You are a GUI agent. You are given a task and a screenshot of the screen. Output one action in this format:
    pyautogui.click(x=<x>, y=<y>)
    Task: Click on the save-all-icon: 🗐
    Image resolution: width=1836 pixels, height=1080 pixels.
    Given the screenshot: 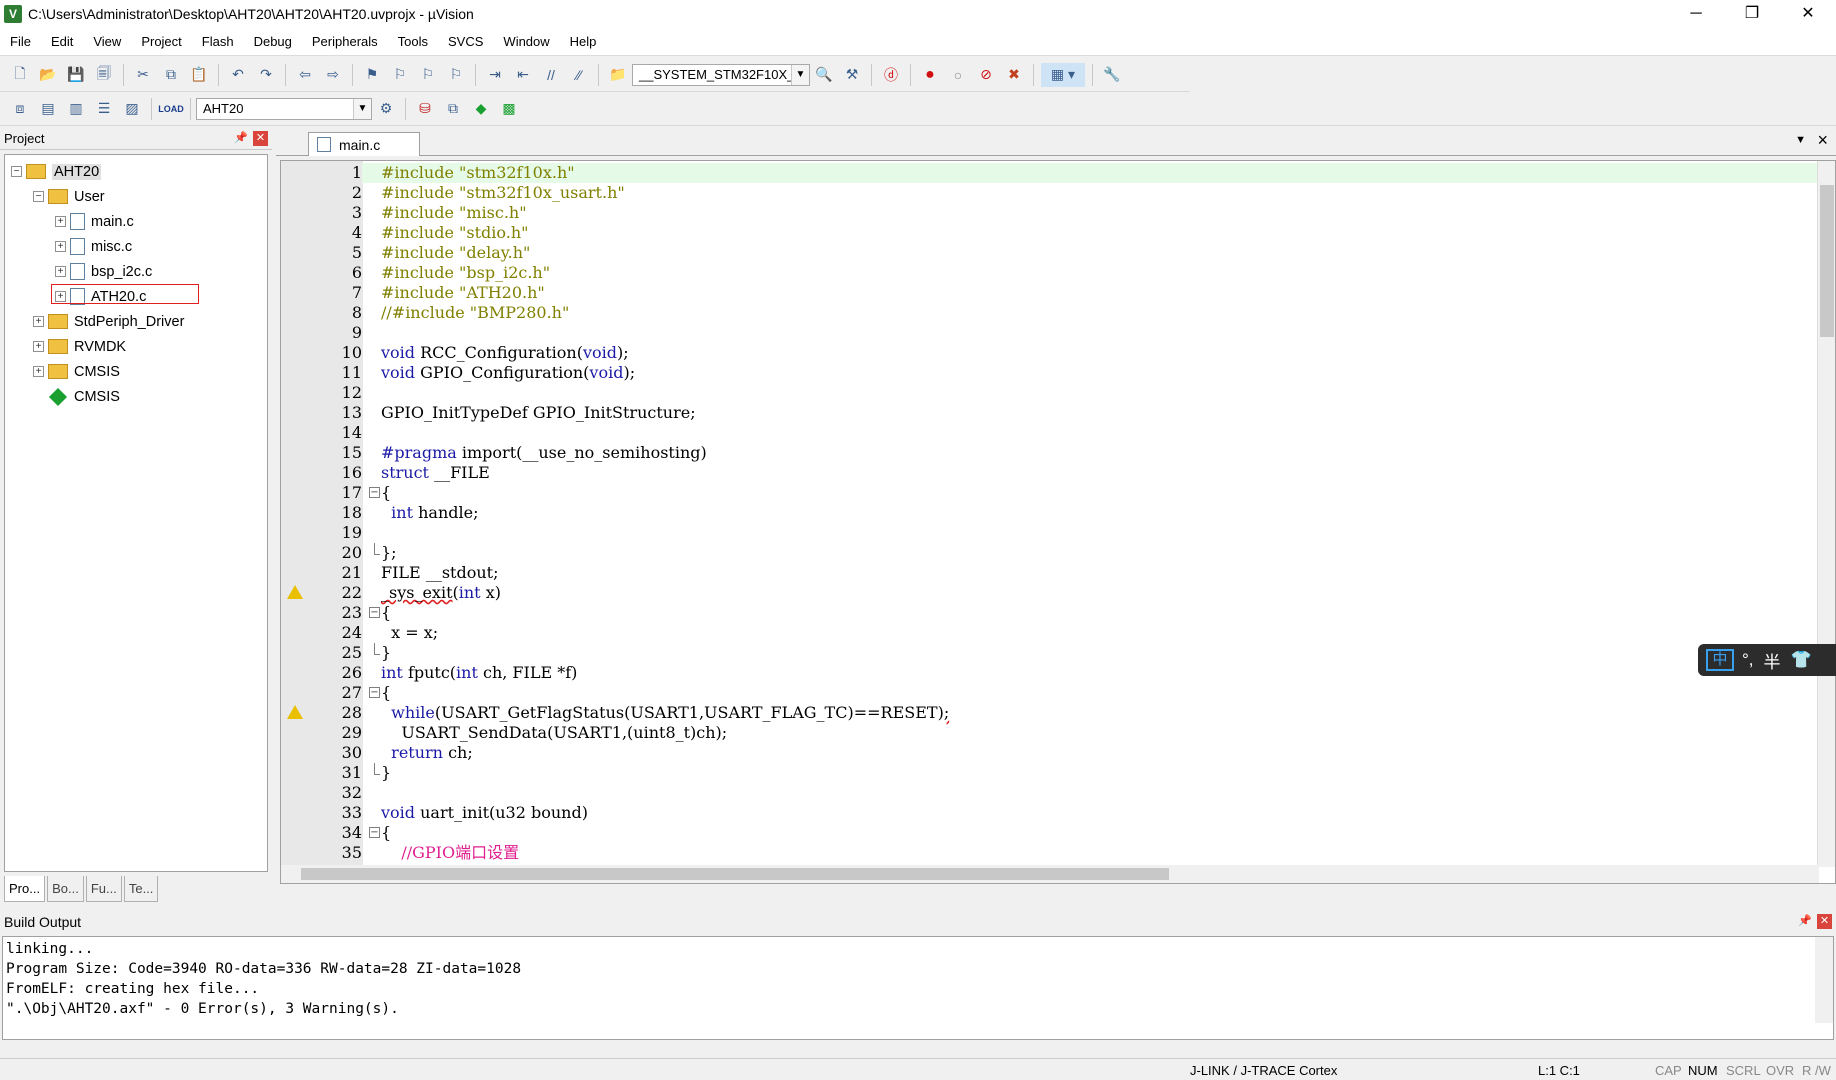 What is the action you would take?
    pyautogui.click(x=104, y=75)
    